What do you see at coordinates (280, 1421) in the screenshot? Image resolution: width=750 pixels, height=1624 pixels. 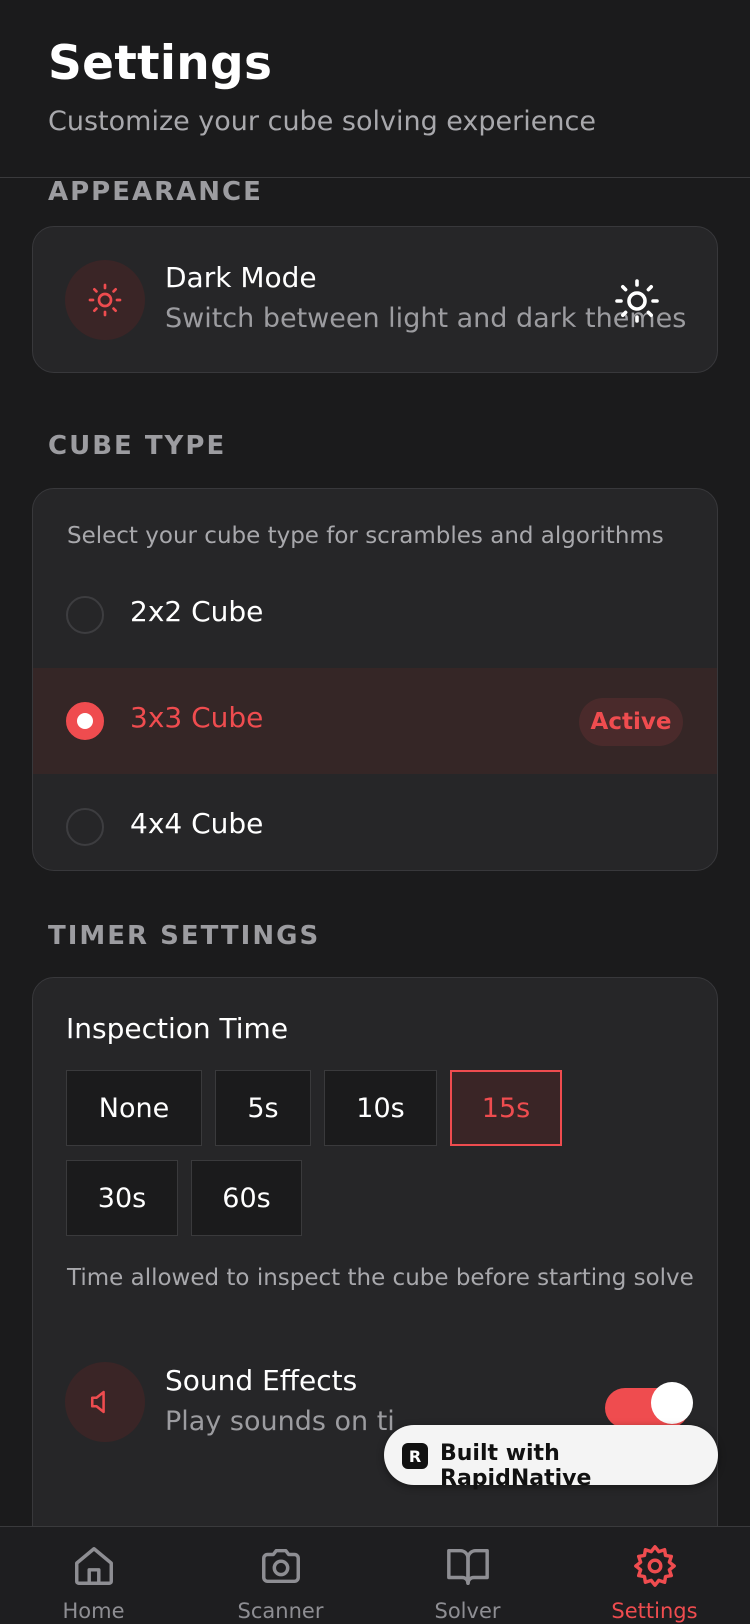 I see `sound-effects-subtitle: Play sounds on ti` at bounding box center [280, 1421].